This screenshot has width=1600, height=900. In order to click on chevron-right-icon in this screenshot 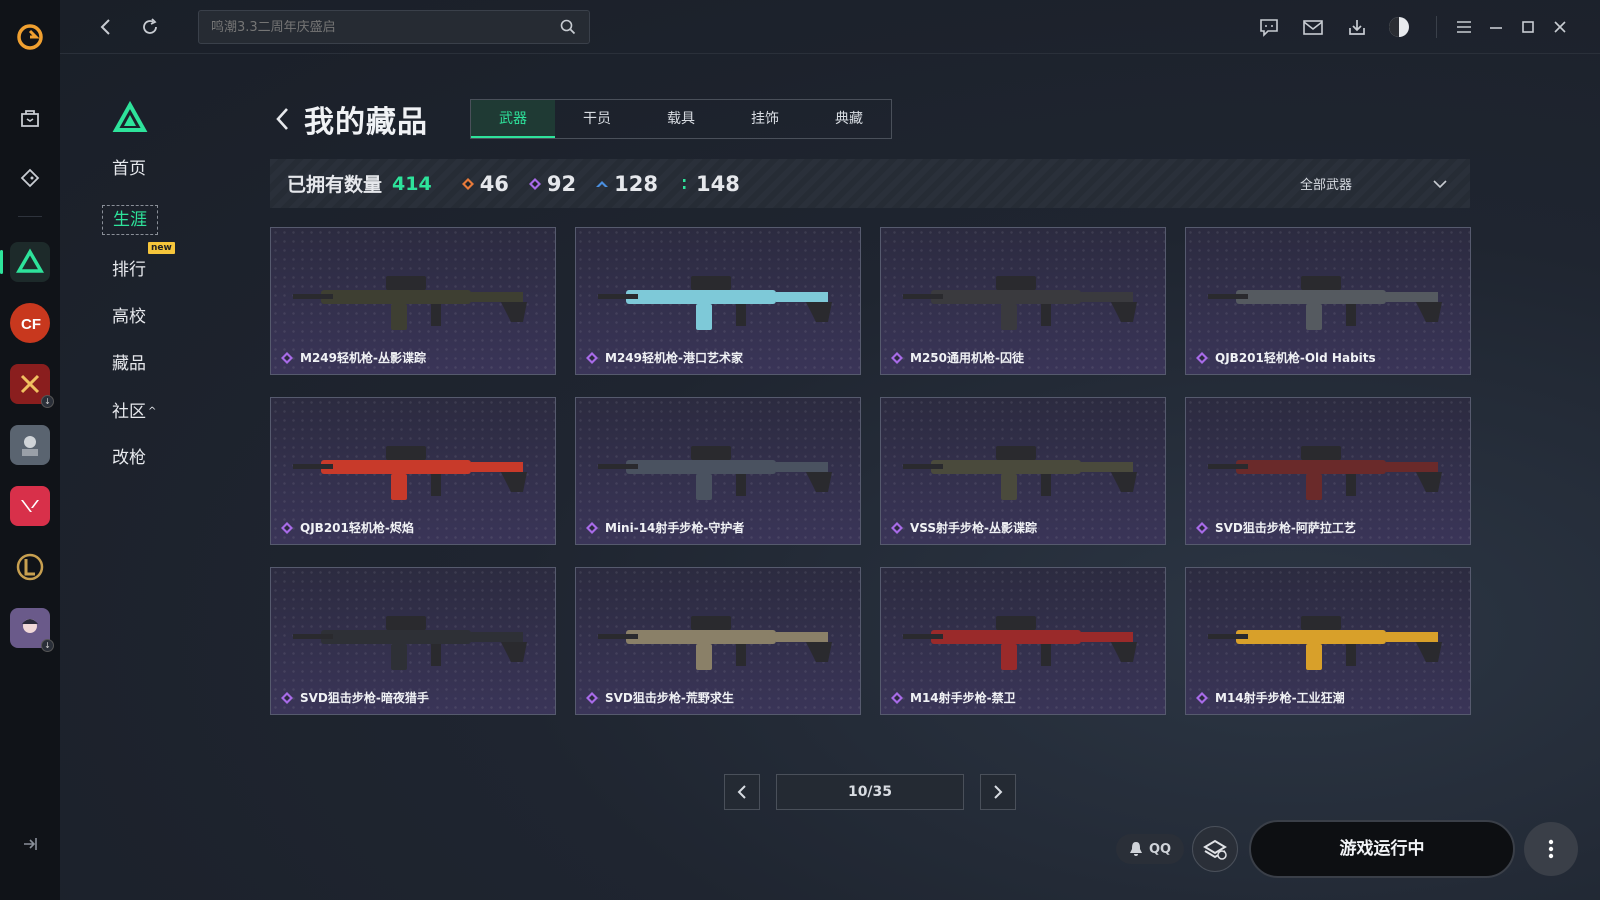, I will do `click(998, 792)`.